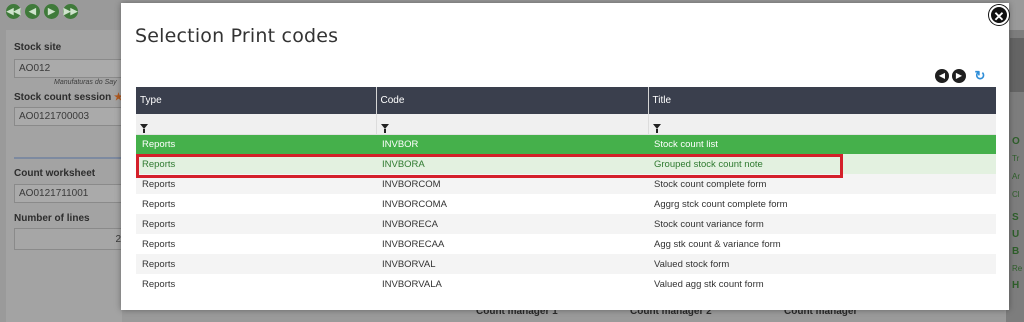 The width and height of the screenshot is (1024, 322). I want to click on cell-code: INVBORECAA, so click(512, 244).